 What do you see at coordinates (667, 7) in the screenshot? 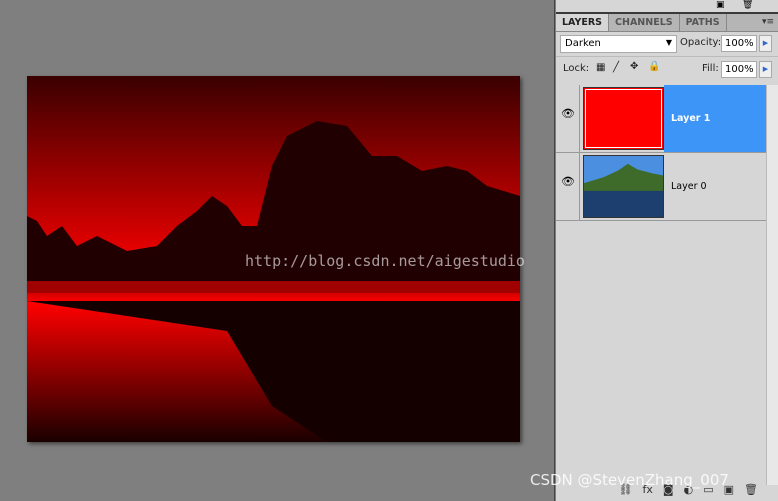
I see `panel-top-strip: ▣ 🗑` at bounding box center [667, 7].